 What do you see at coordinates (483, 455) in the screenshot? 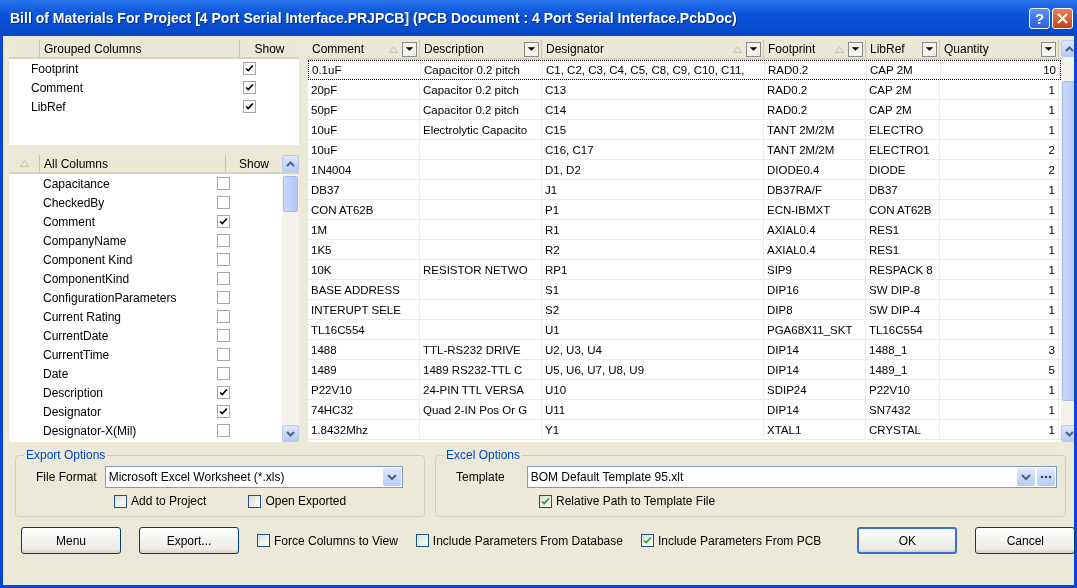
I see `group-title: Excel Options` at bounding box center [483, 455].